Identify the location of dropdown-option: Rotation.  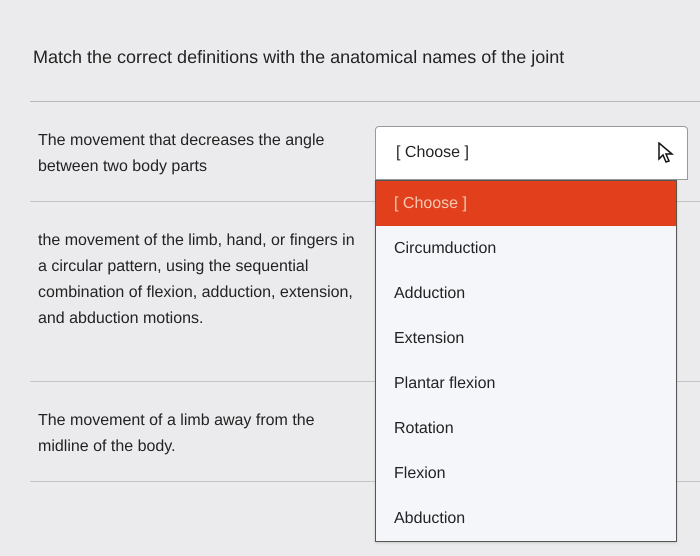
(526, 428).